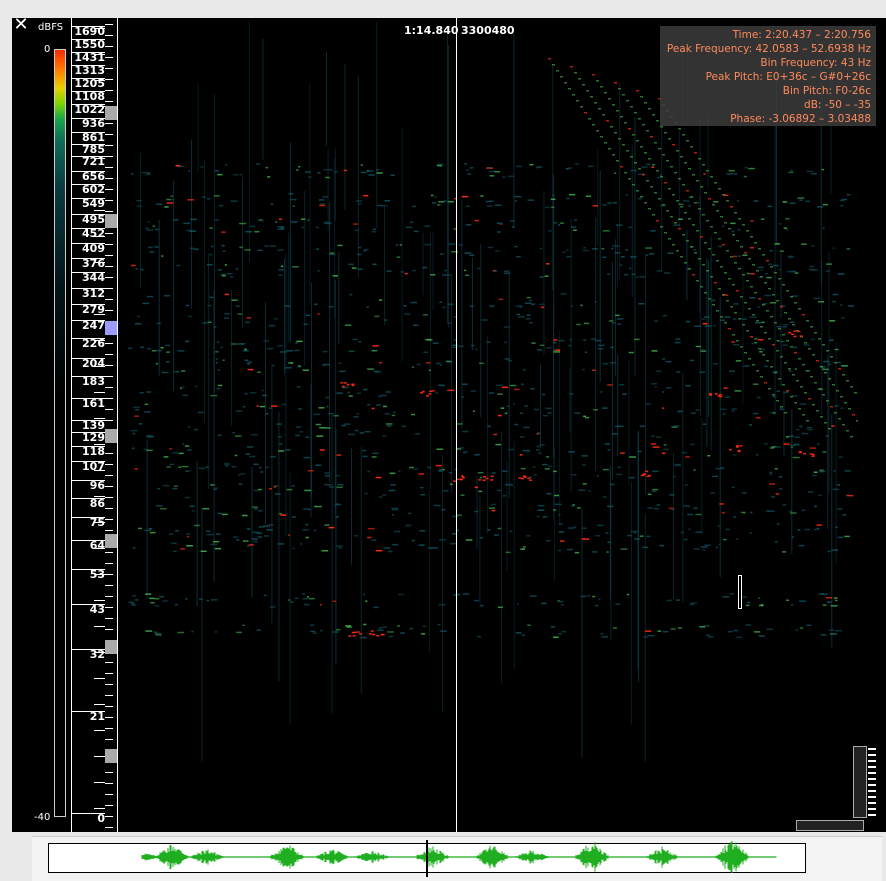 This screenshot has width=886, height=881. What do you see at coordinates (872, 787) in the screenshot?
I see `vertical-zoom-grip` at bounding box center [872, 787].